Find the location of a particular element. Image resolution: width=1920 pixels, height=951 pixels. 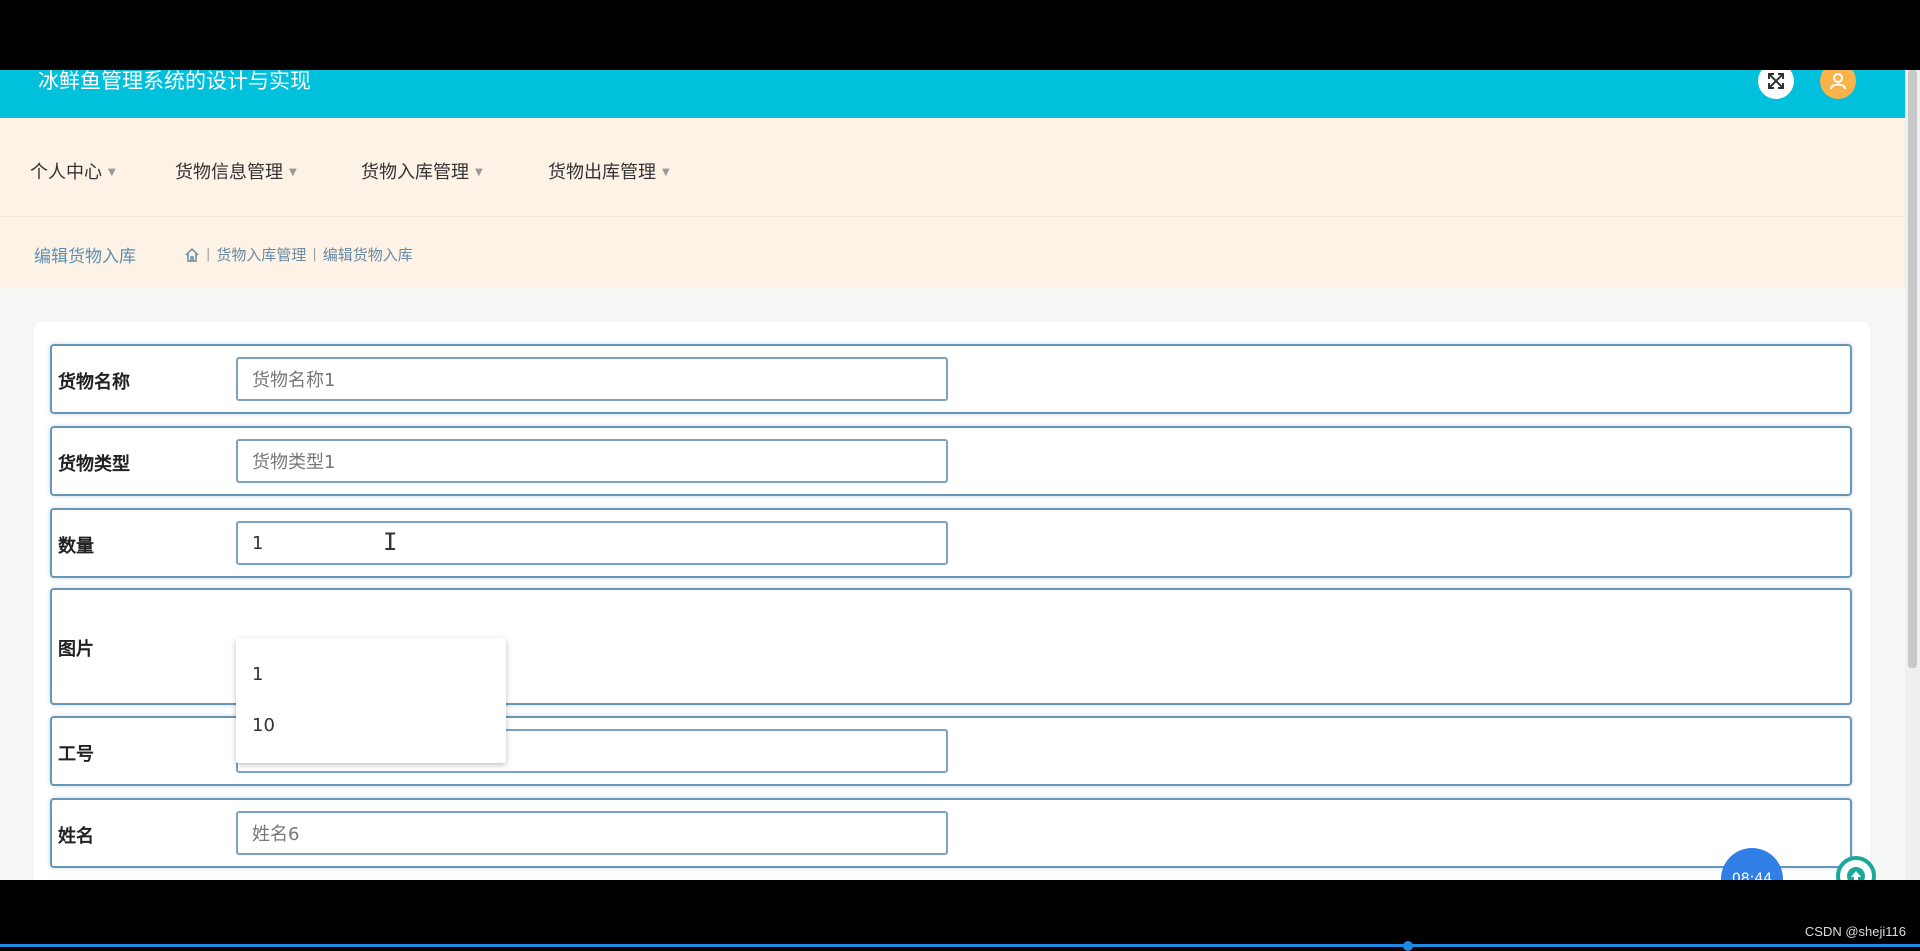

form-label: 货物名称 is located at coordinates (94, 382).